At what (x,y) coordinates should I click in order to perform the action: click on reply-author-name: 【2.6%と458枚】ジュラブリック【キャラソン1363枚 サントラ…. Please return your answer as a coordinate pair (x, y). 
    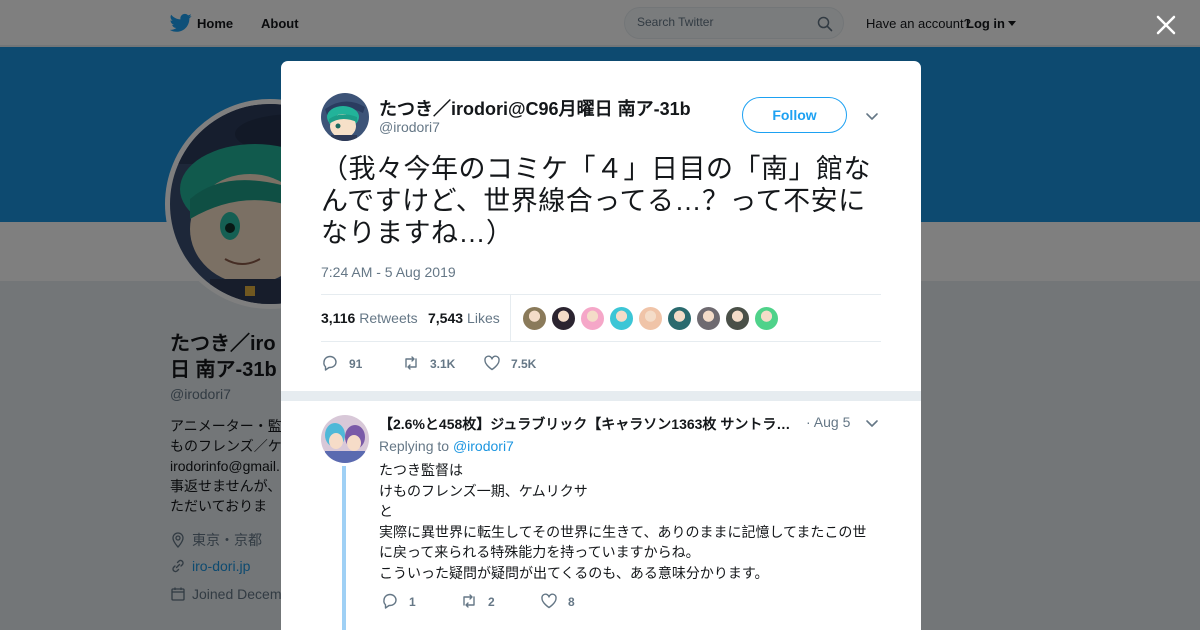
    Looking at the image, I should click on (589, 424).